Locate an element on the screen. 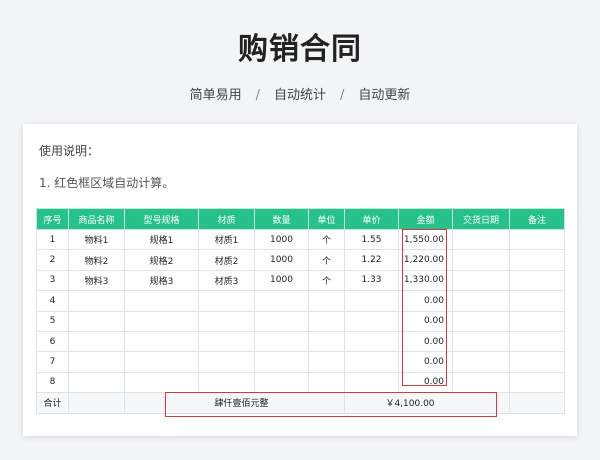 The height and width of the screenshot is (460, 600). feature-item: 自动统计 is located at coordinates (299, 95).